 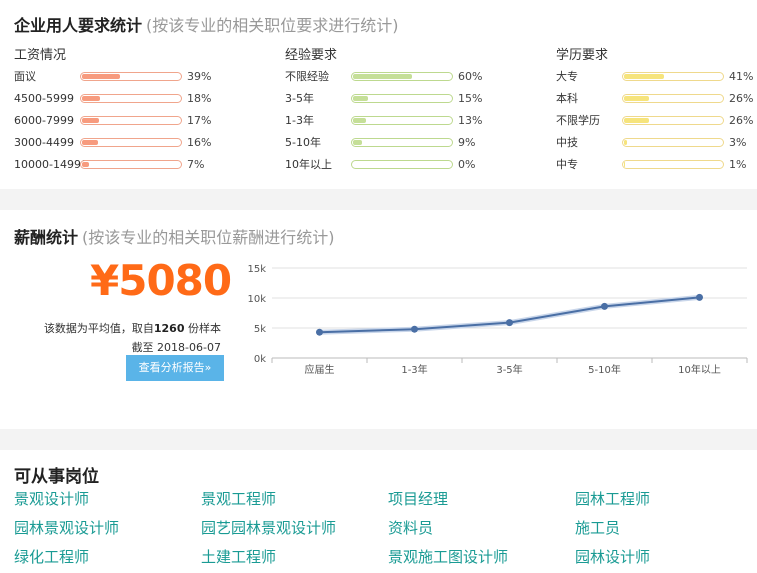 I want to click on requirement-row: 1-3年 13%, so click(x=395, y=121).